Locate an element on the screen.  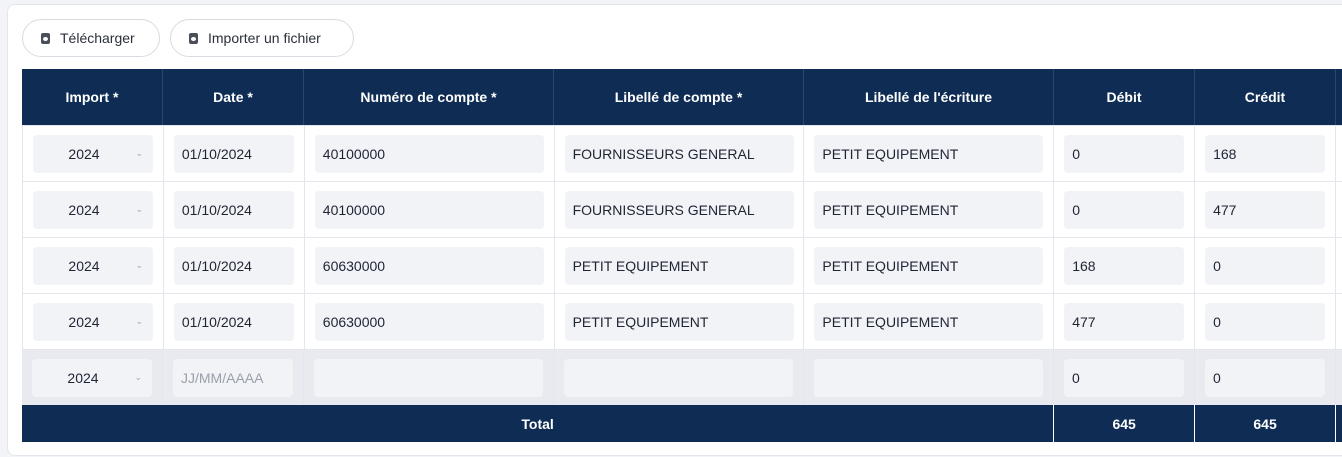
header-date: Date * is located at coordinates (233, 97).